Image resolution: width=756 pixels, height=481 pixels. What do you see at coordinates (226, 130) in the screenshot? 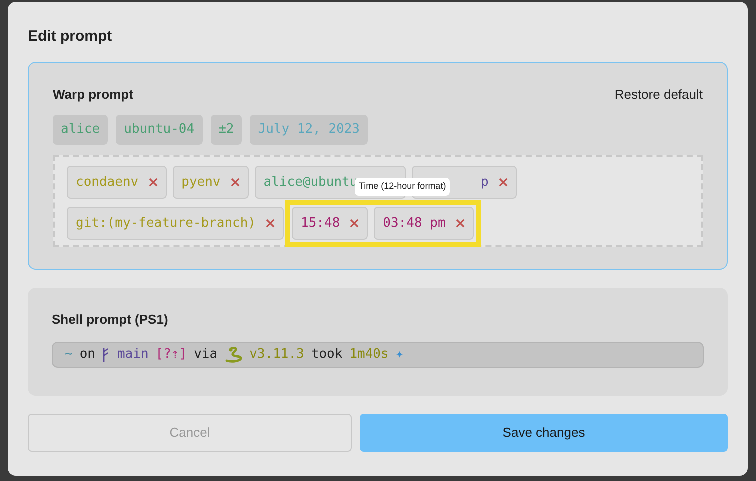
I see `prompt-token: ±2` at bounding box center [226, 130].